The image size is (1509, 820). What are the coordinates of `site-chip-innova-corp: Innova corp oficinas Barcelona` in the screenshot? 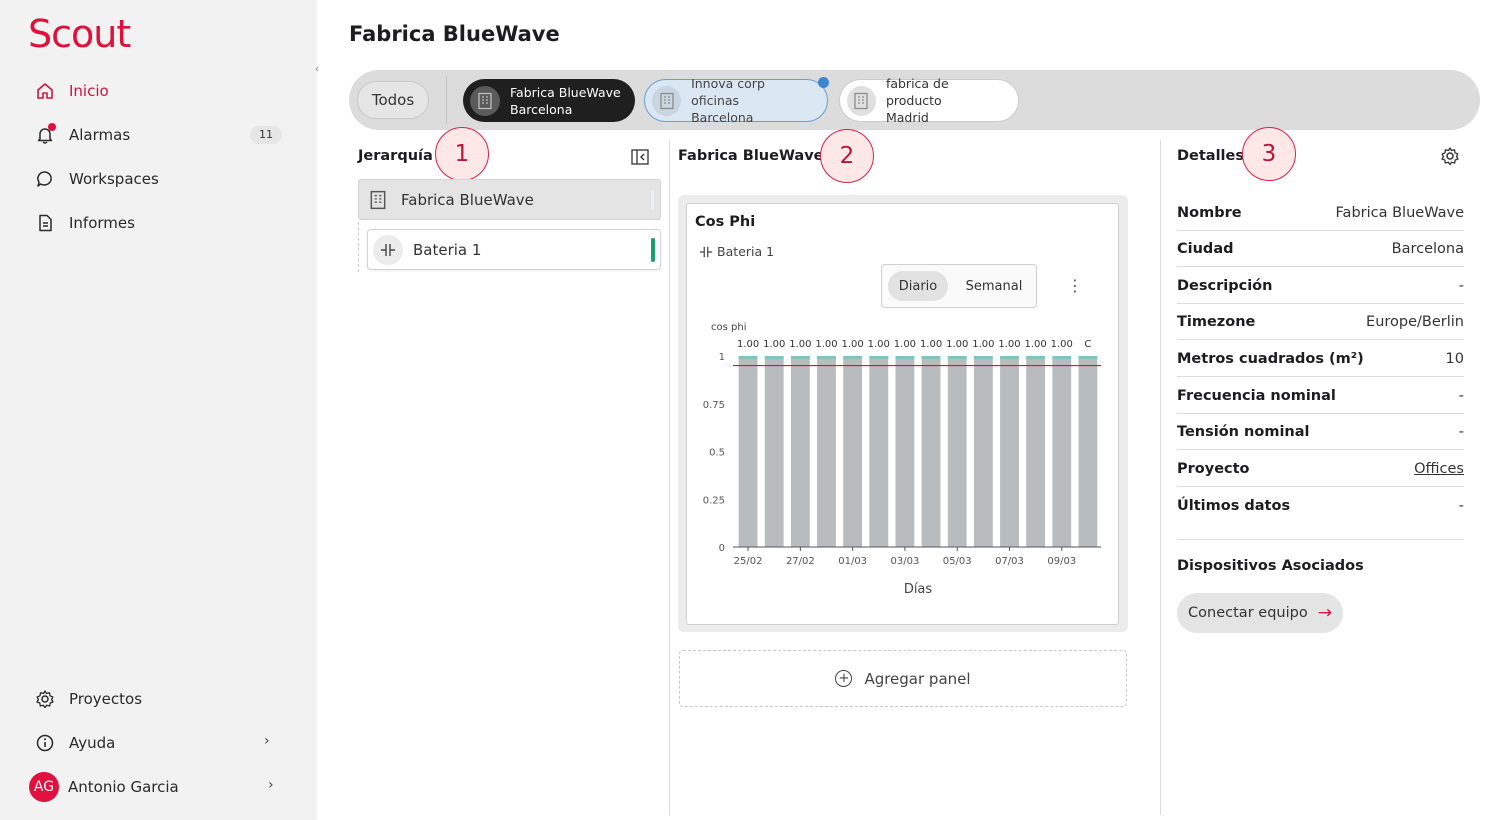 It's located at (736, 100).